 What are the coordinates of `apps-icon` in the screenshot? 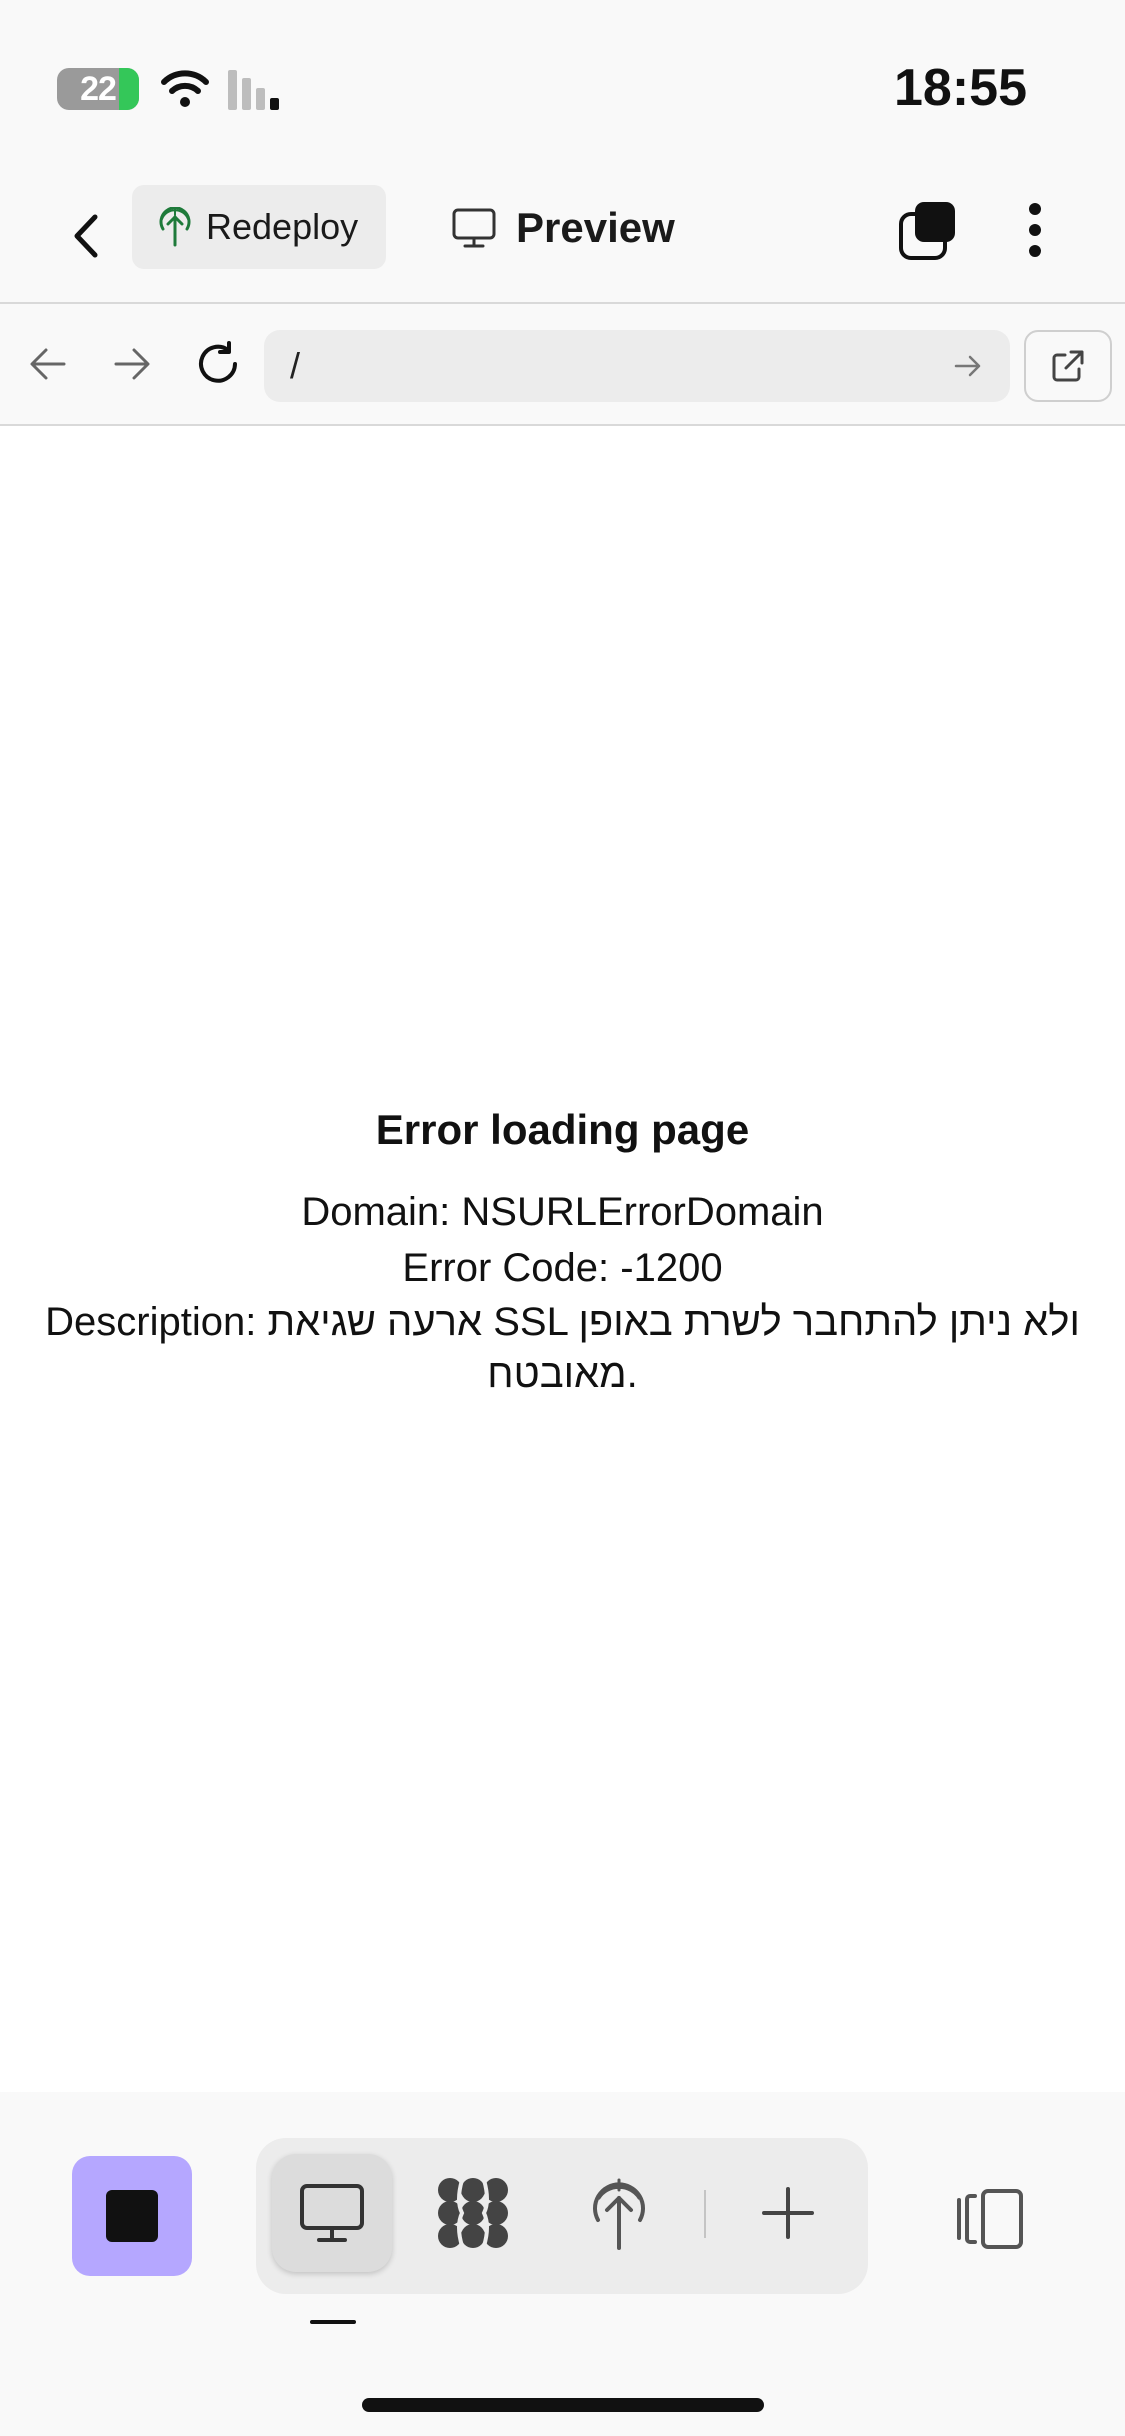 It's located at (473, 2213).